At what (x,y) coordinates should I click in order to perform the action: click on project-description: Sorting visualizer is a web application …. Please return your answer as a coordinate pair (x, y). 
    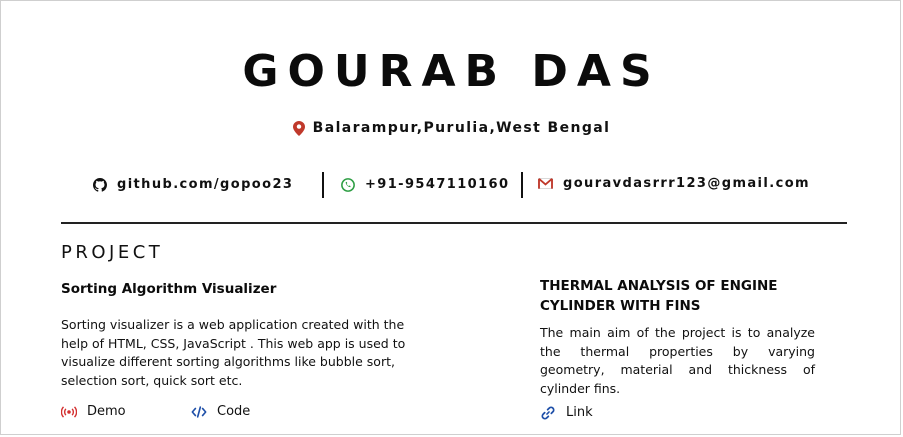
    Looking at the image, I should click on (233, 352).